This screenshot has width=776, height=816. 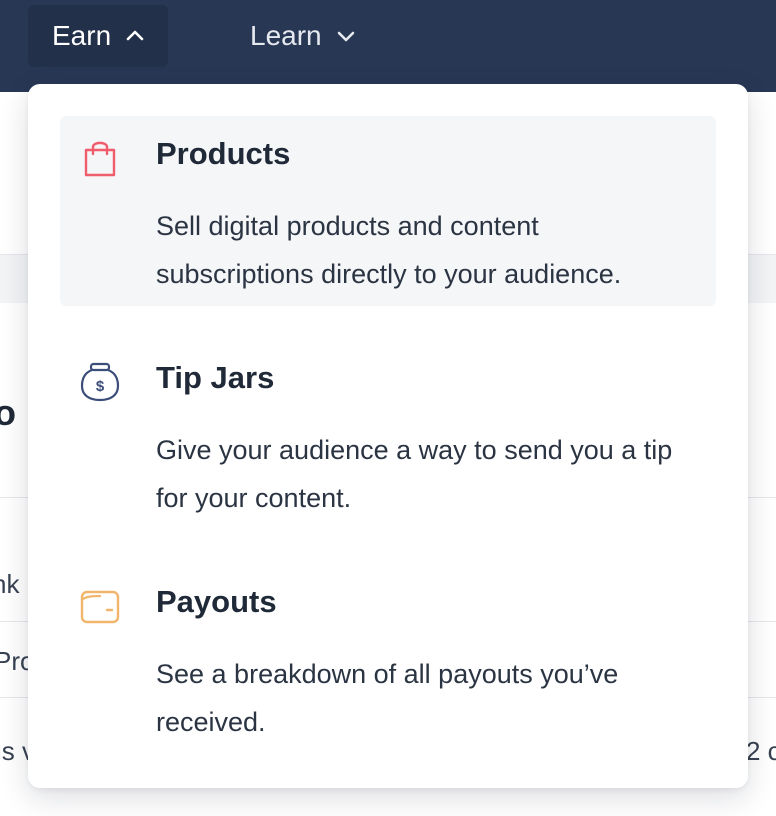 What do you see at coordinates (215, 377) in the screenshot?
I see `menu-item-title: Tip Jars` at bounding box center [215, 377].